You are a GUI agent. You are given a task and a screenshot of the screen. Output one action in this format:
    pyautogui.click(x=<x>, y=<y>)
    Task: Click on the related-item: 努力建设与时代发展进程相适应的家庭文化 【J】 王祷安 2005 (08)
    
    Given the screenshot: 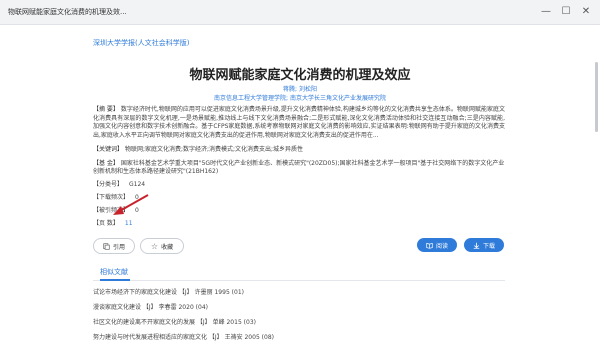 What is the action you would take?
    pyautogui.click(x=183, y=336)
    